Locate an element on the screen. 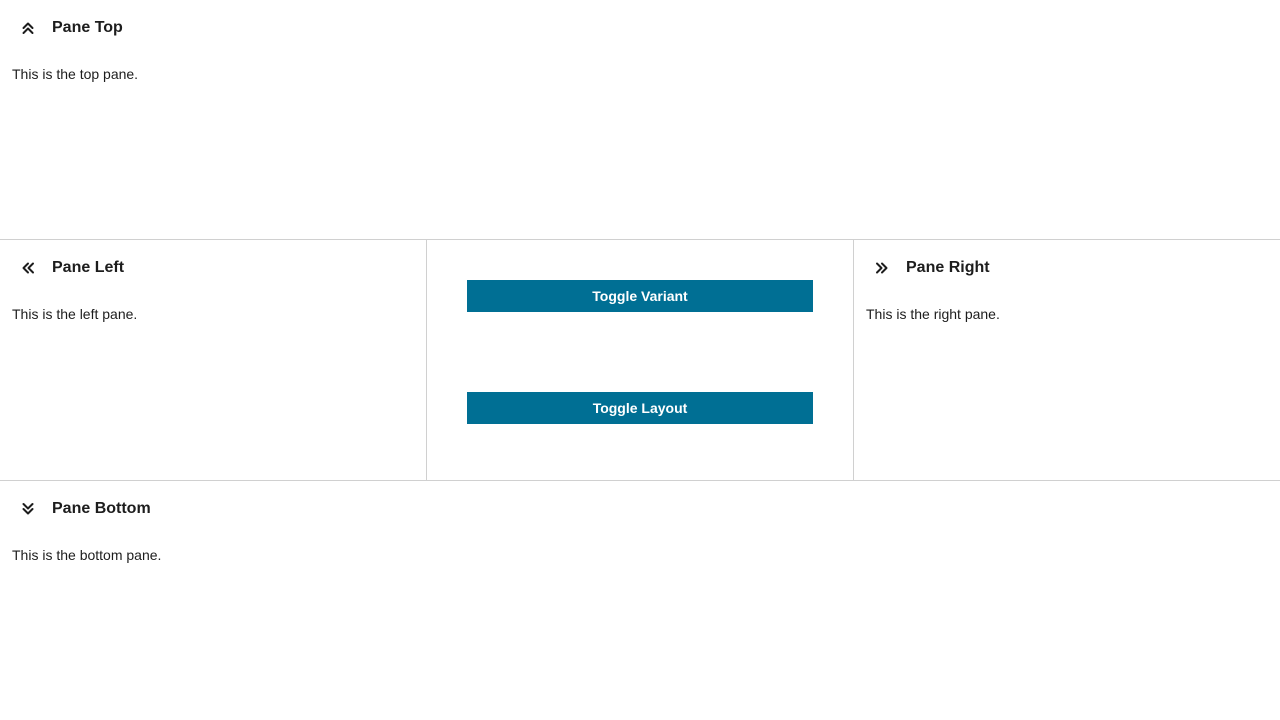 This screenshot has height=720, width=1280. pane-left-title: Pane Left is located at coordinates (88, 267).